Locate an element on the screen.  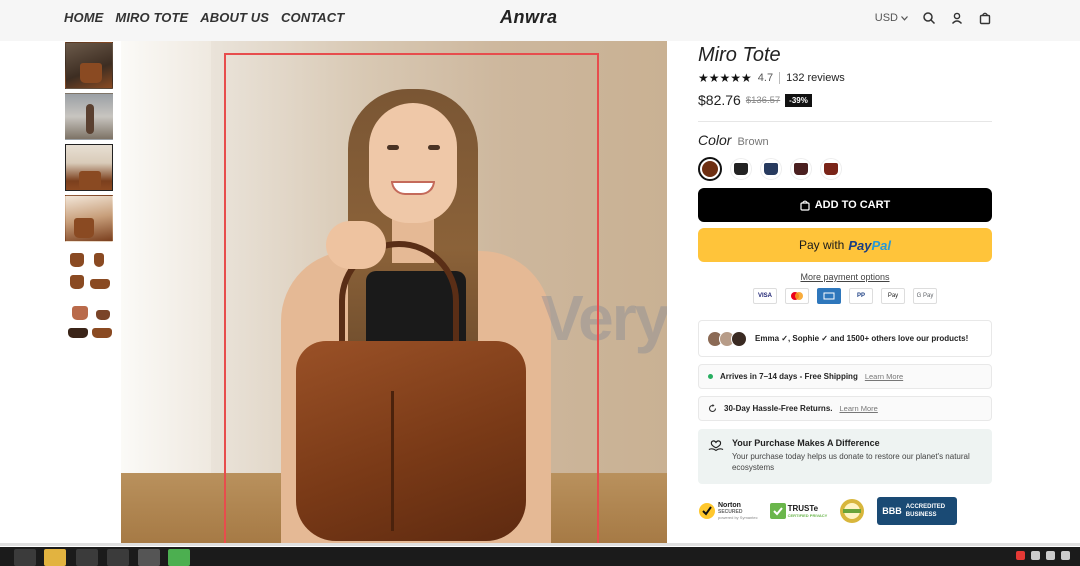
currency-selector: USD is located at coordinates (891, 18).